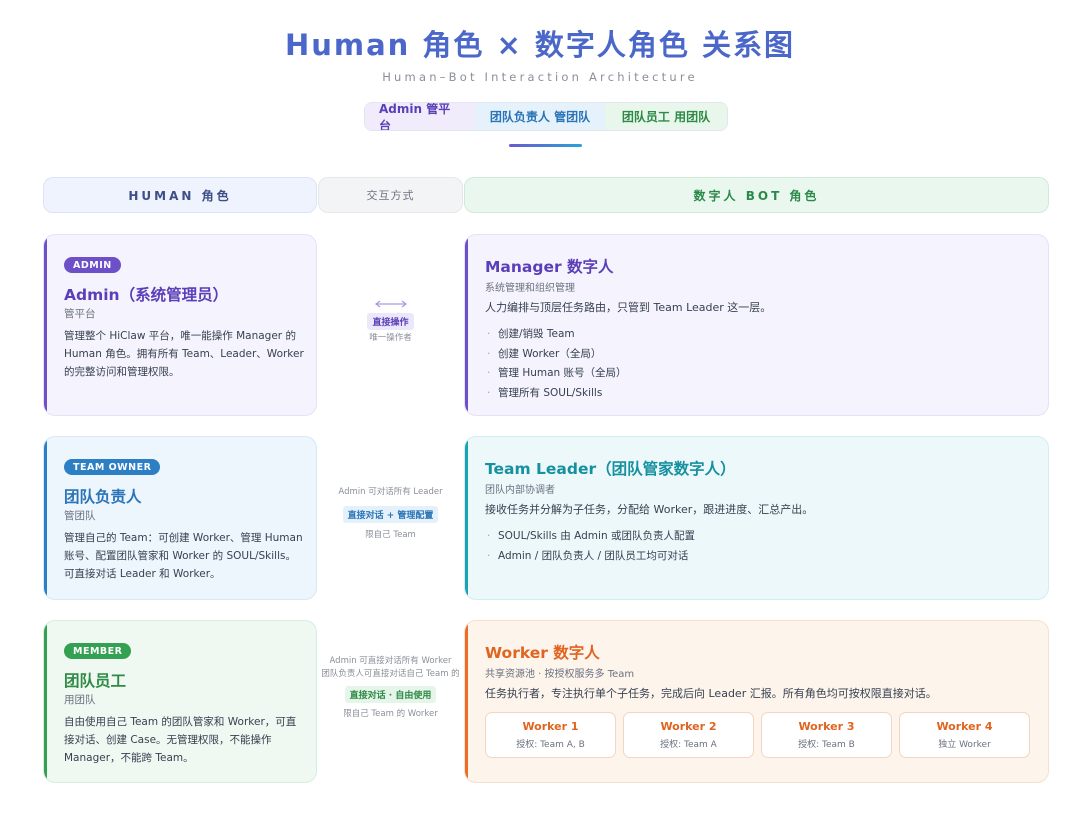 The width and height of the screenshot is (1080, 813). Describe the element at coordinates (390, 492) in the screenshot. I see `interaction-note: Admin 可对话所有 Leader` at that location.